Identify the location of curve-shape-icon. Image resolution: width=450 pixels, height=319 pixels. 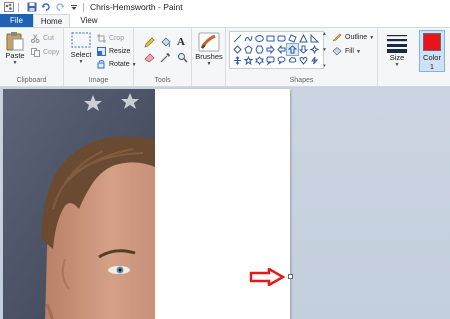
(248, 38).